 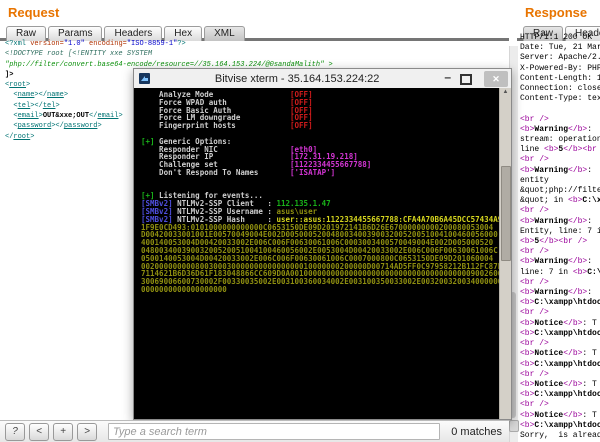 What do you see at coordinates (560, 78) in the screenshot?
I see `response-code-line: Content-Length: 1` at bounding box center [560, 78].